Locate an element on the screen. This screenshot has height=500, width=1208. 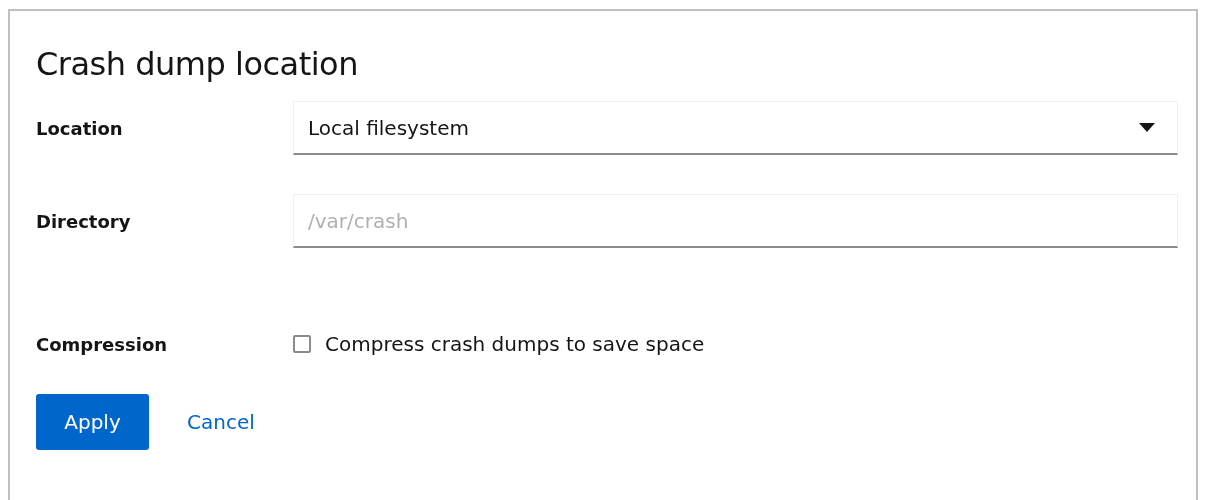
apply-button: Apply is located at coordinates (92, 422).